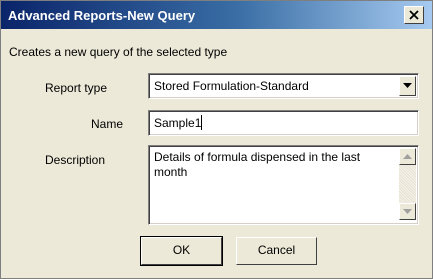 Image resolution: width=433 pixels, height=279 pixels. What do you see at coordinates (178, 123) in the screenshot?
I see `name-value: Sample1` at bounding box center [178, 123].